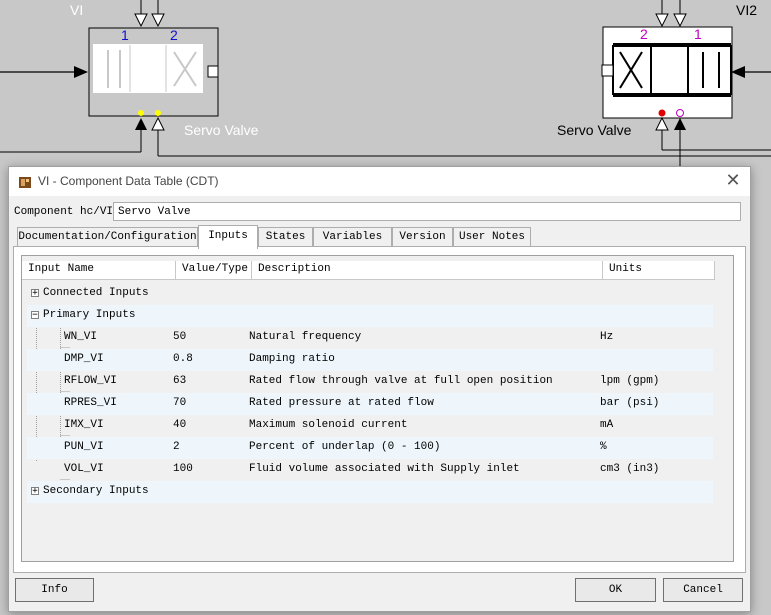 This screenshot has height=615, width=771. What do you see at coordinates (35, 293) in the screenshot?
I see `expand-connected-icon: +` at bounding box center [35, 293].